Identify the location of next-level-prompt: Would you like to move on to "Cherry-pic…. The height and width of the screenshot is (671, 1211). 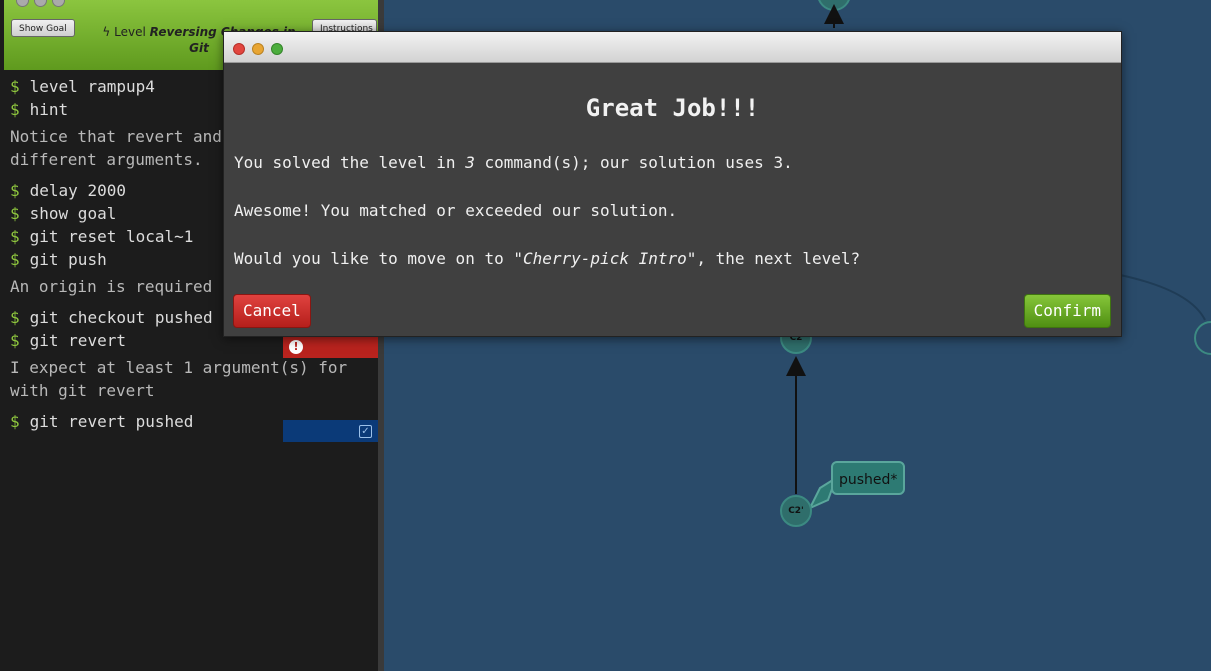
(547, 258).